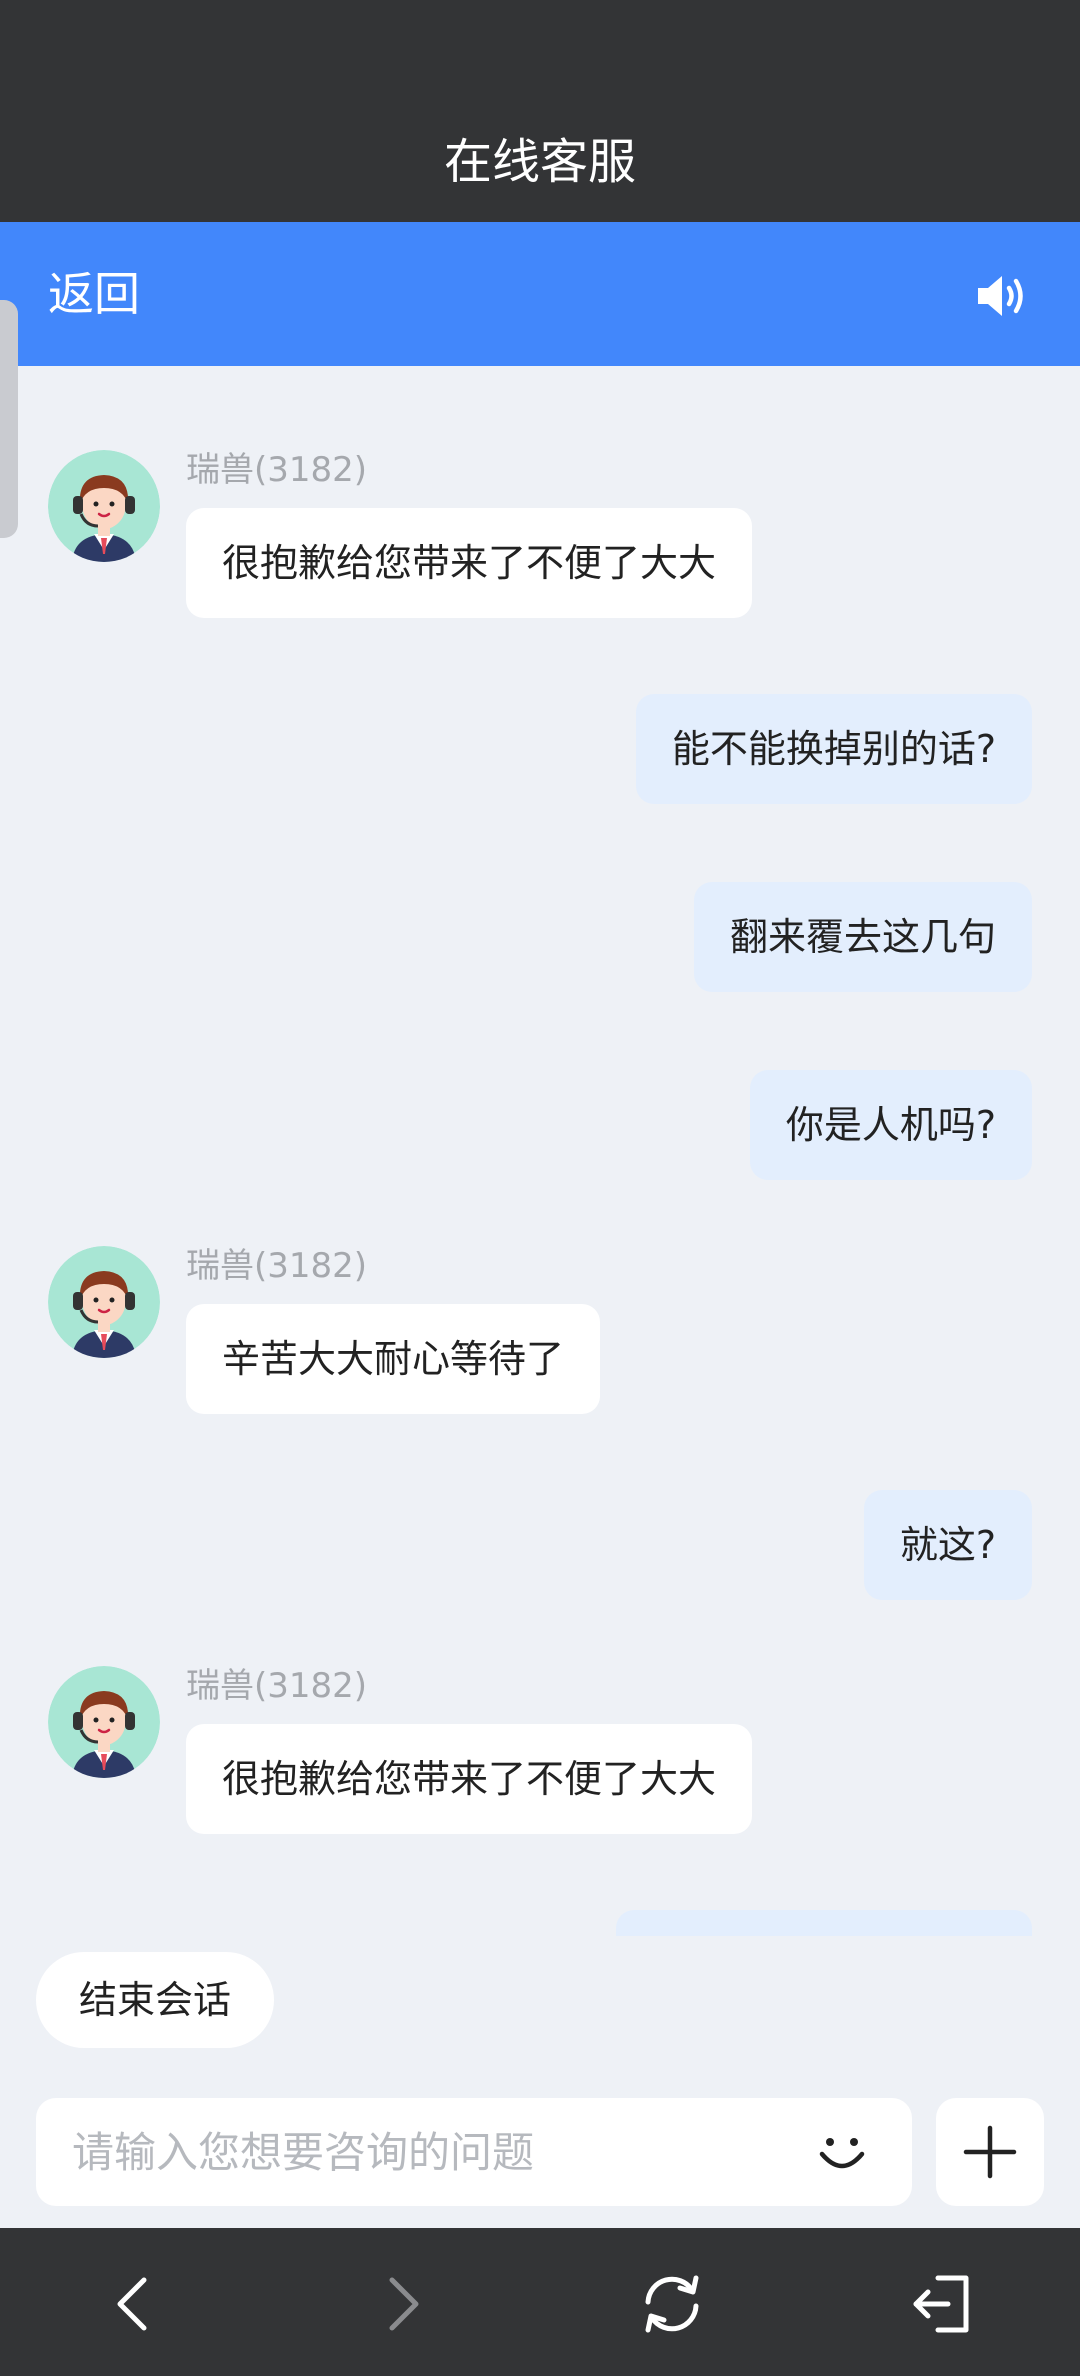 This screenshot has height=2376, width=1080. What do you see at coordinates (890, 1125) in the screenshot?
I see `user-message-bubble: 你是人机吗?` at bounding box center [890, 1125].